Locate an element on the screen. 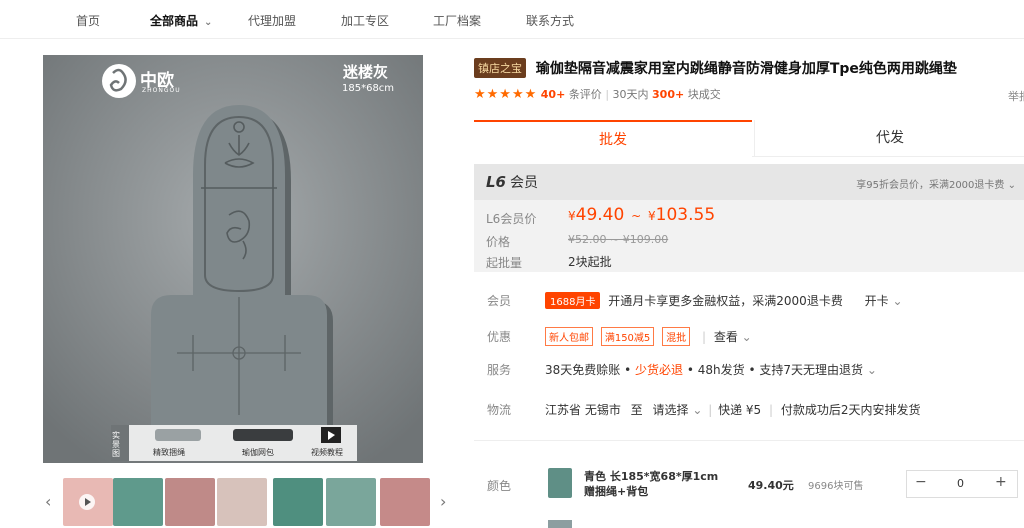 This screenshot has width=1024, height=528. express-fee: 快递 ¥5 is located at coordinates (740, 410).